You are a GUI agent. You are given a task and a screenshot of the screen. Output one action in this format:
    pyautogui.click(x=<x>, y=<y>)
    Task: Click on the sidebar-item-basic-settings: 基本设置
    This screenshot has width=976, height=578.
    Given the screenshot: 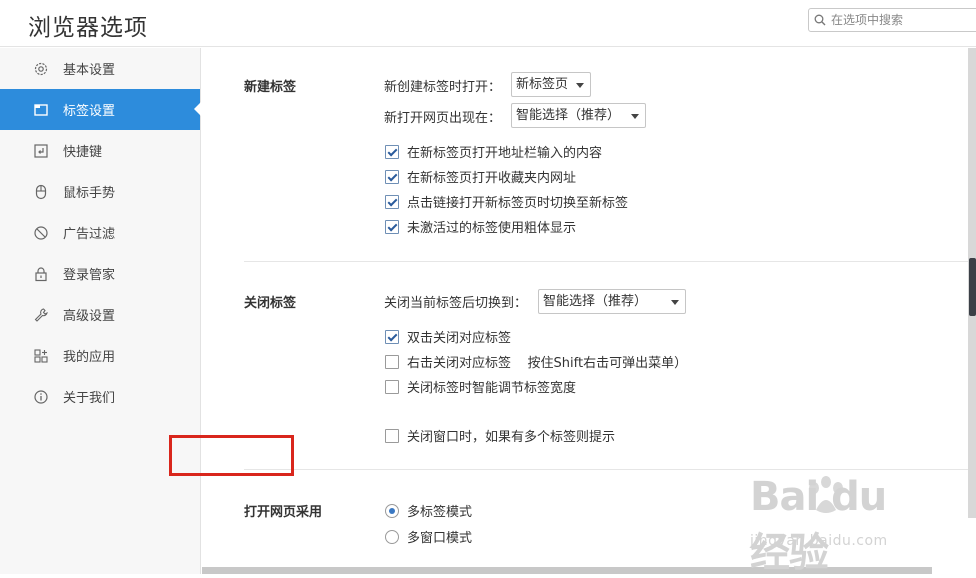 What is the action you would take?
    pyautogui.click(x=100, y=68)
    